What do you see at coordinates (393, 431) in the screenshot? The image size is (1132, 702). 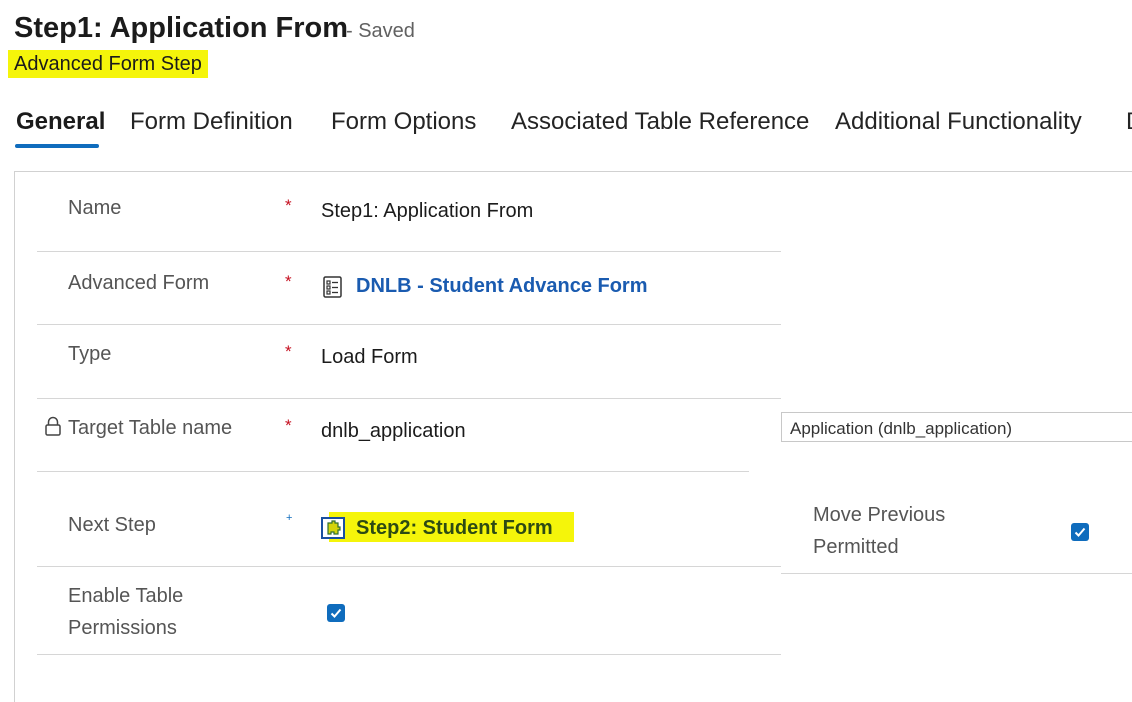 I see `target-table-field: dnlb_application` at bounding box center [393, 431].